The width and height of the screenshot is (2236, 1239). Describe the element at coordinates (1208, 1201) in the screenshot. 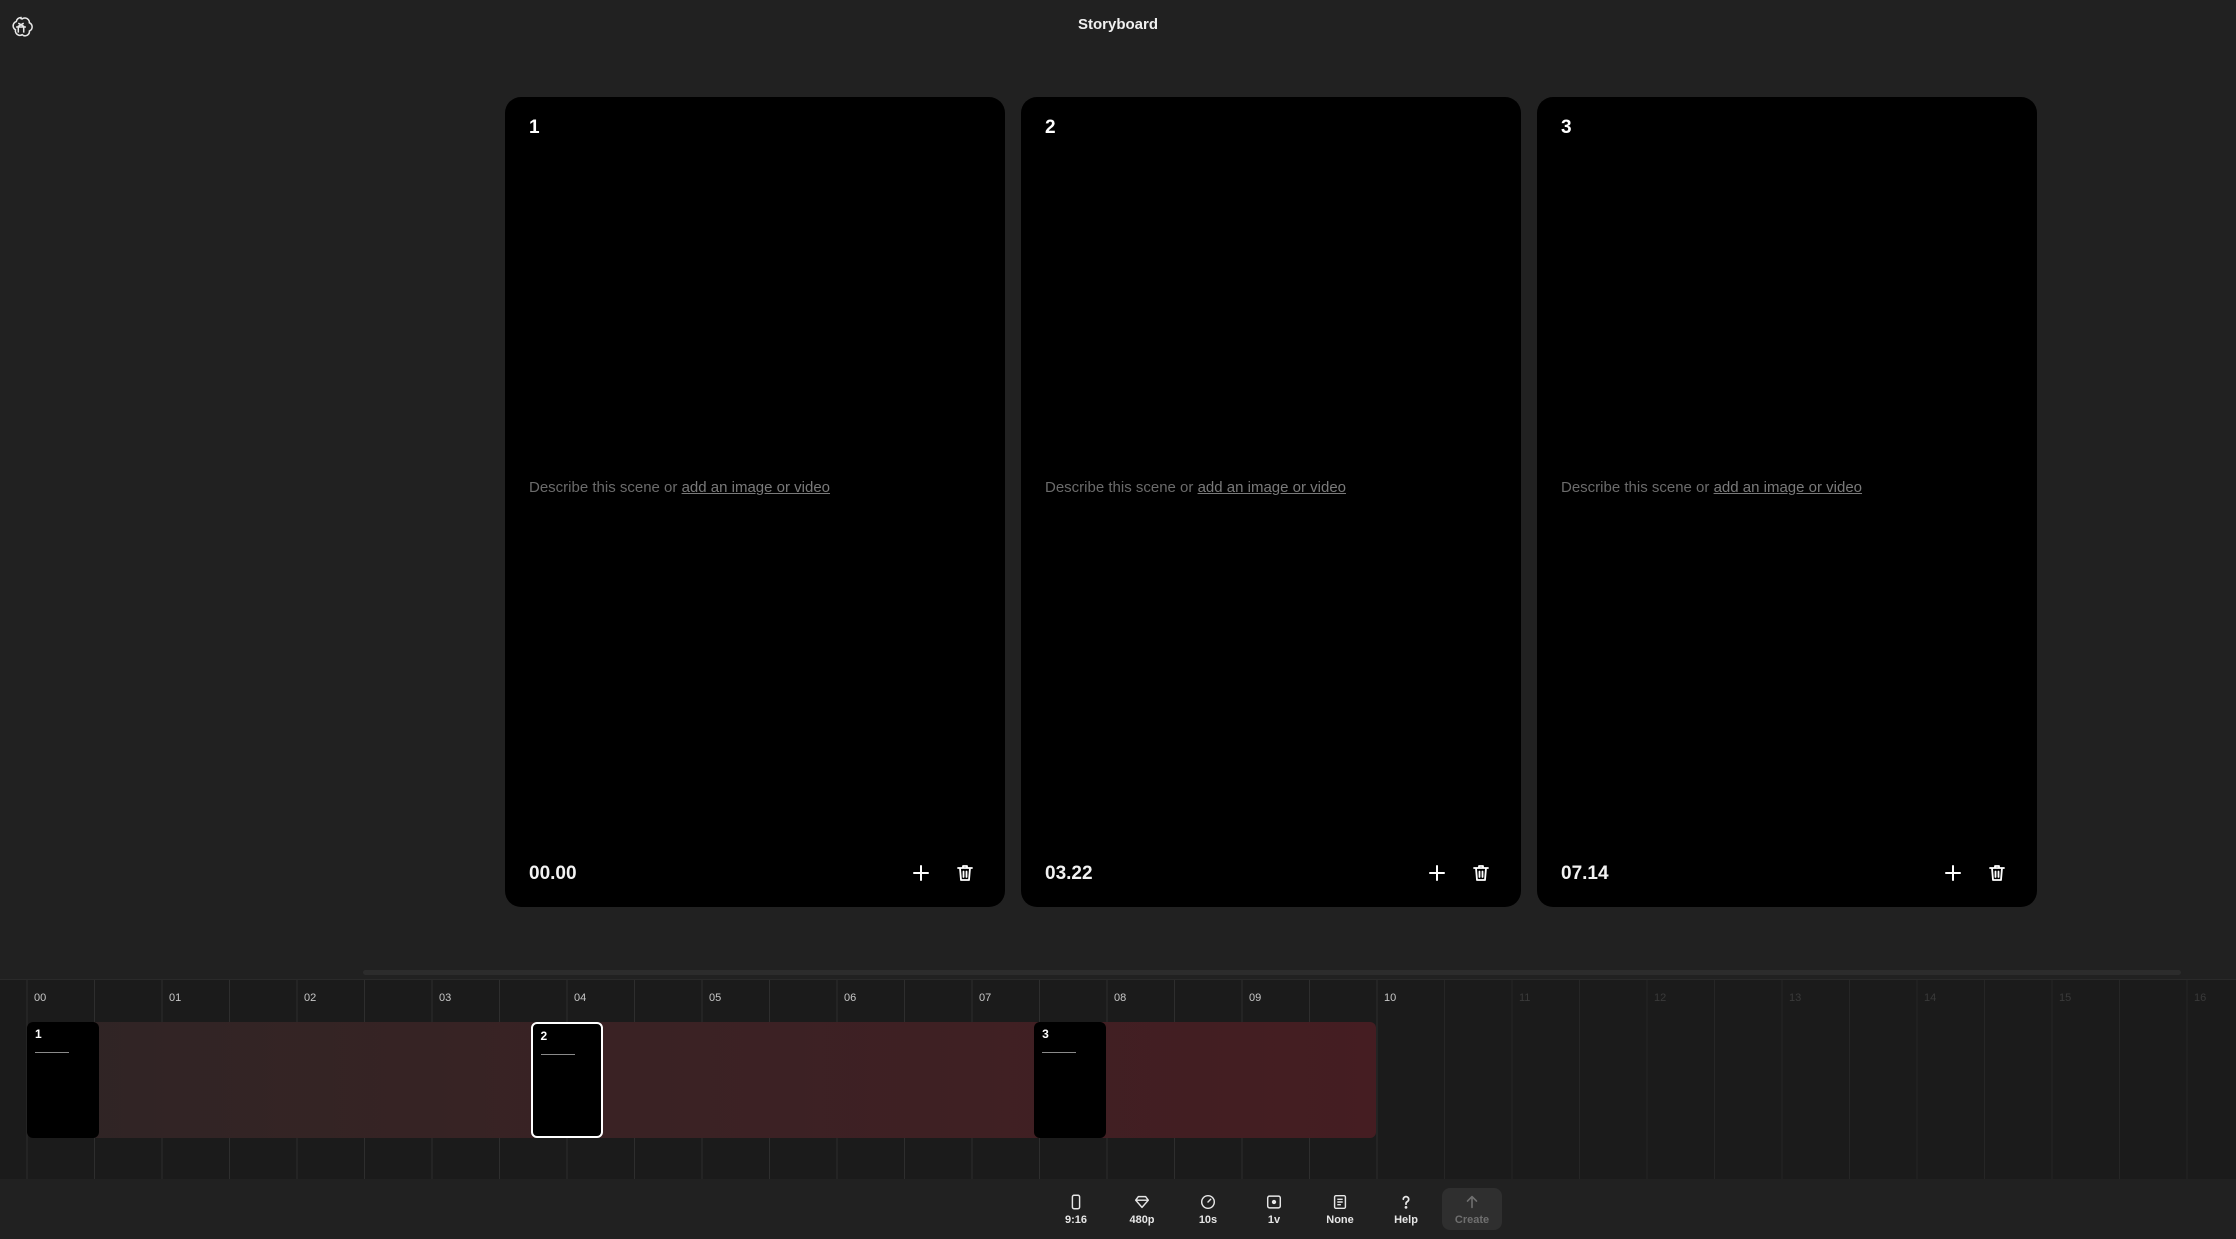

I see `clock-icon` at that location.